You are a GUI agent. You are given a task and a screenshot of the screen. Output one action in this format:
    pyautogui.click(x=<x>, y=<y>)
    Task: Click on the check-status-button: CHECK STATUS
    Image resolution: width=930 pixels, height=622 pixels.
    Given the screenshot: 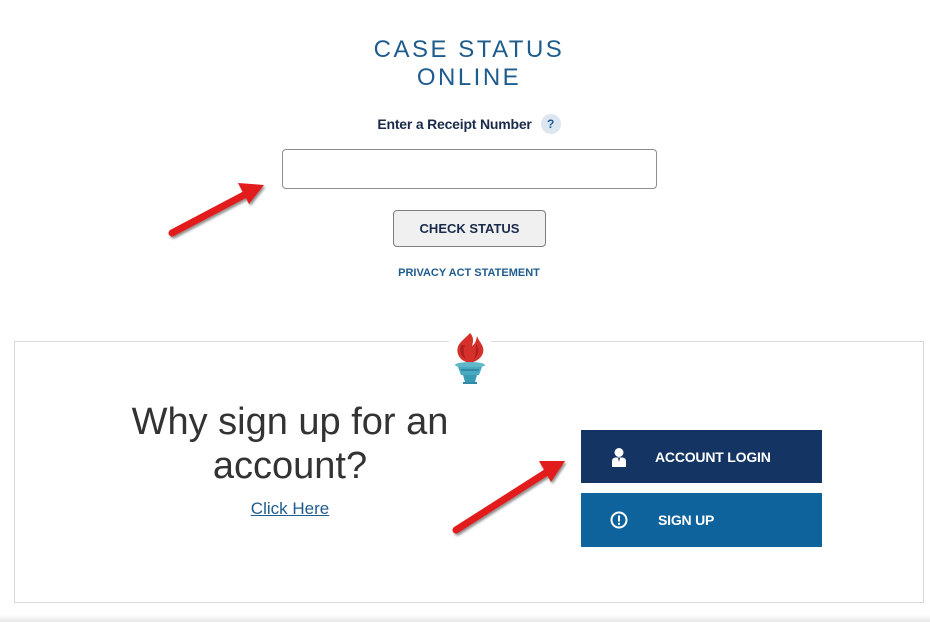 What is the action you would take?
    pyautogui.click(x=469, y=228)
    